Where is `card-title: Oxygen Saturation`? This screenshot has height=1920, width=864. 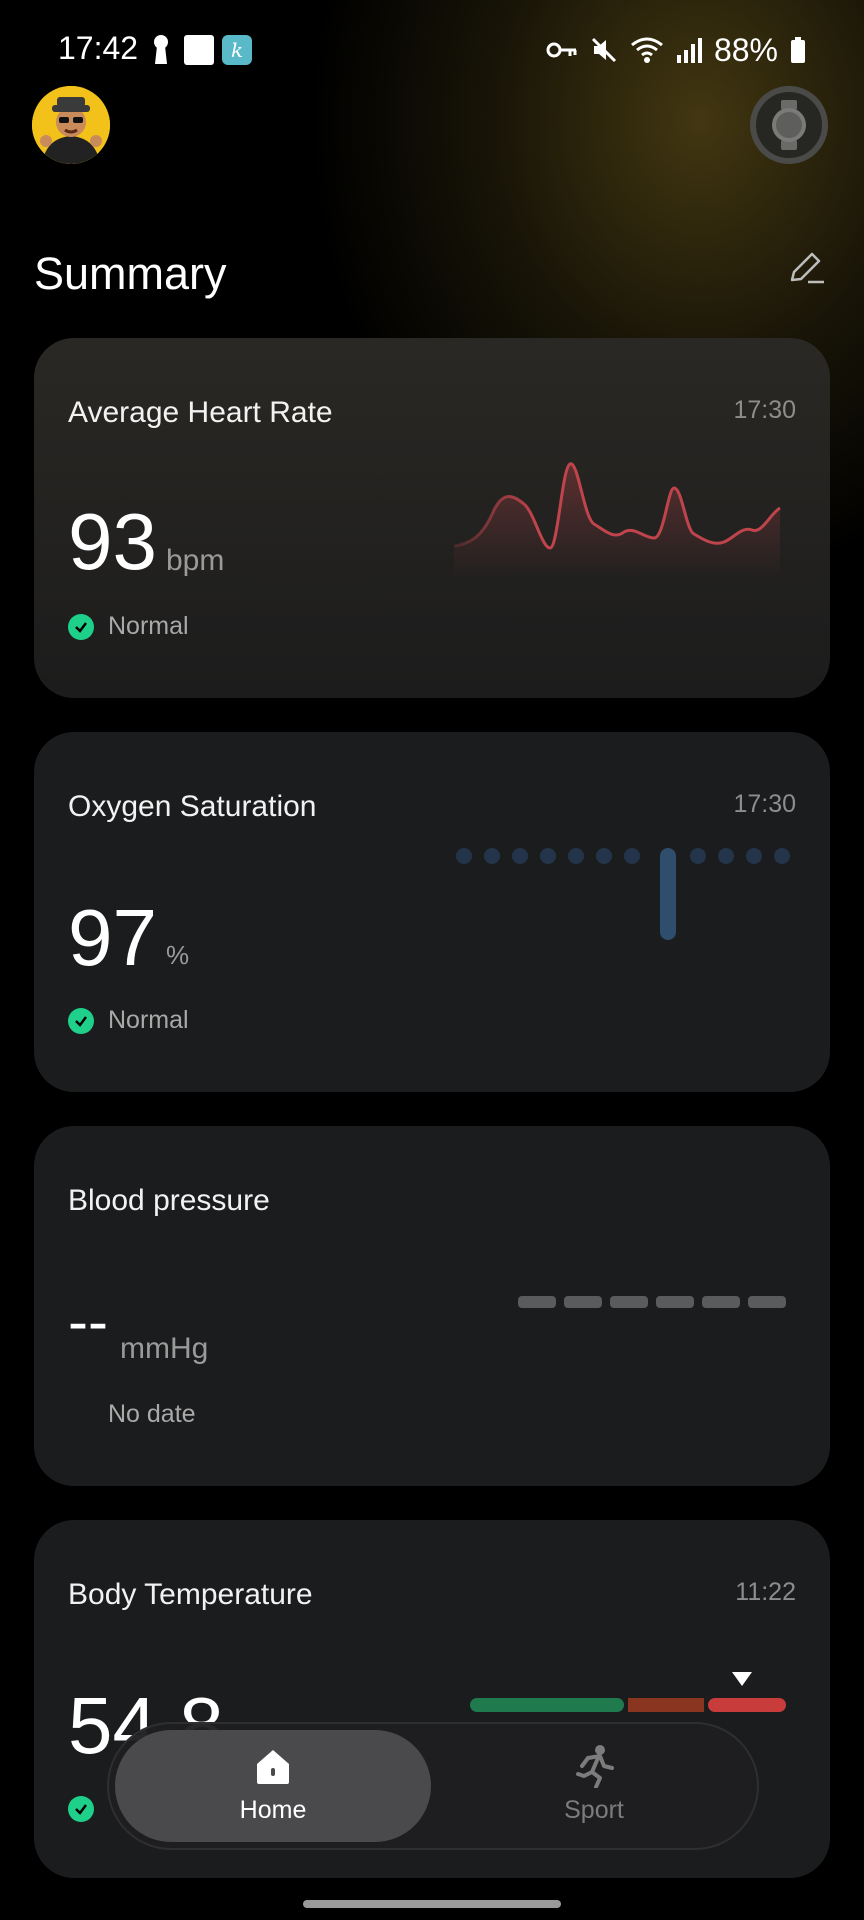
card-title: Oxygen Saturation is located at coordinates (192, 806).